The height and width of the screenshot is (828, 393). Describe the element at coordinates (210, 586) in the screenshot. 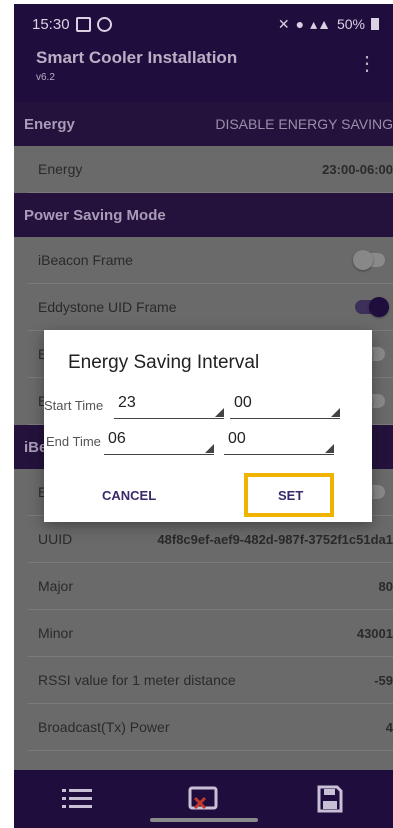

I see `info-row-major: Major 80` at that location.